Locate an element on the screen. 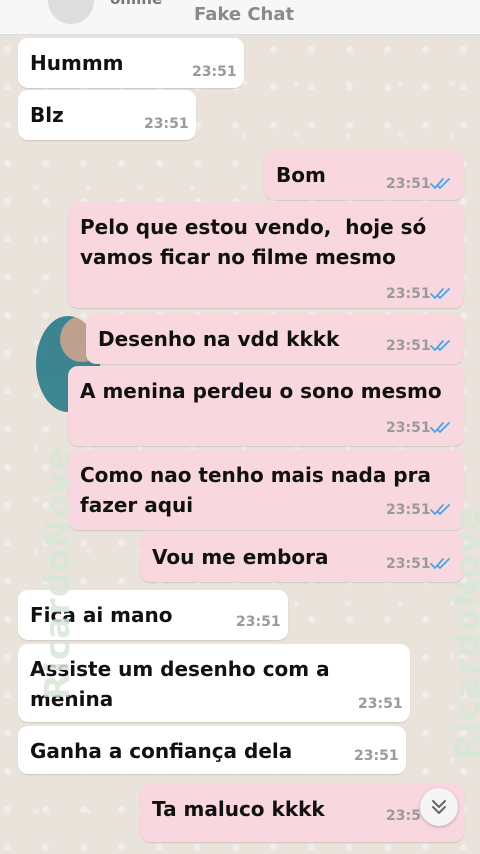 The height and width of the screenshot is (854, 480). message-text: Bom is located at coordinates (301, 175).